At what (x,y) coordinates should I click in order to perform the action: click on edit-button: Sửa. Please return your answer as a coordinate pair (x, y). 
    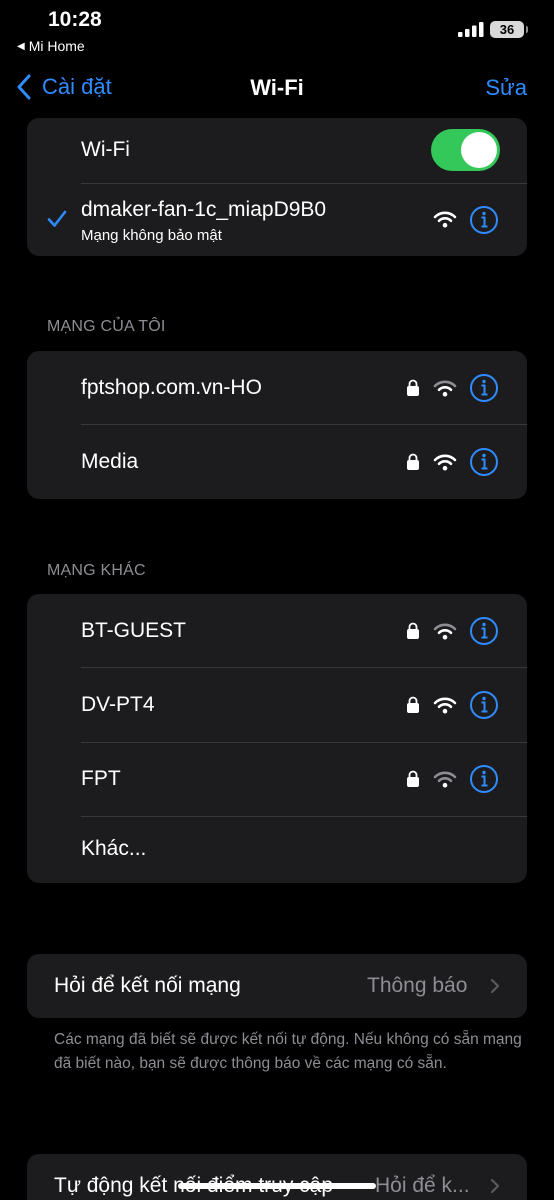
    Looking at the image, I should click on (506, 88).